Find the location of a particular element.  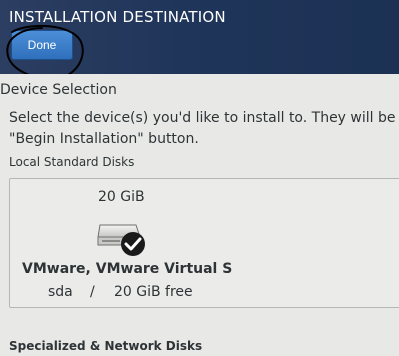

disk-name: VMware, VMware Virtual S is located at coordinates (127, 269).